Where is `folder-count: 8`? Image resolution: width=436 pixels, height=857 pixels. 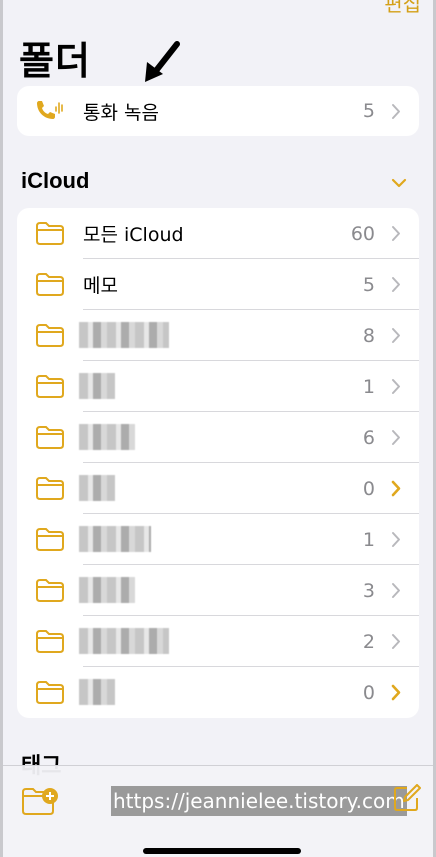
folder-count: 8 is located at coordinates (368, 335).